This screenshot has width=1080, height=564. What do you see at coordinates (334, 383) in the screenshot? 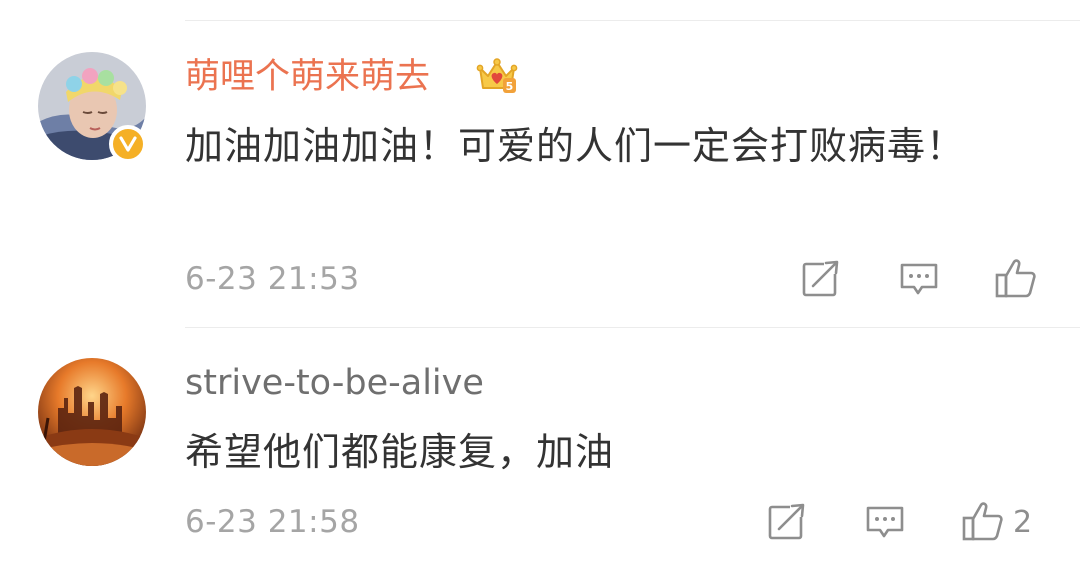
I see `username: strive-to-be-alive` at bounding box center [334, 383].